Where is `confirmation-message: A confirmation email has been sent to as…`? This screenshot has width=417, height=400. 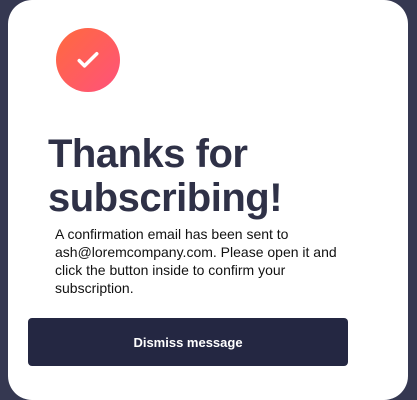 confirmation-message: A confirmation email has been sent to as… is located at coordinates (196, 261).